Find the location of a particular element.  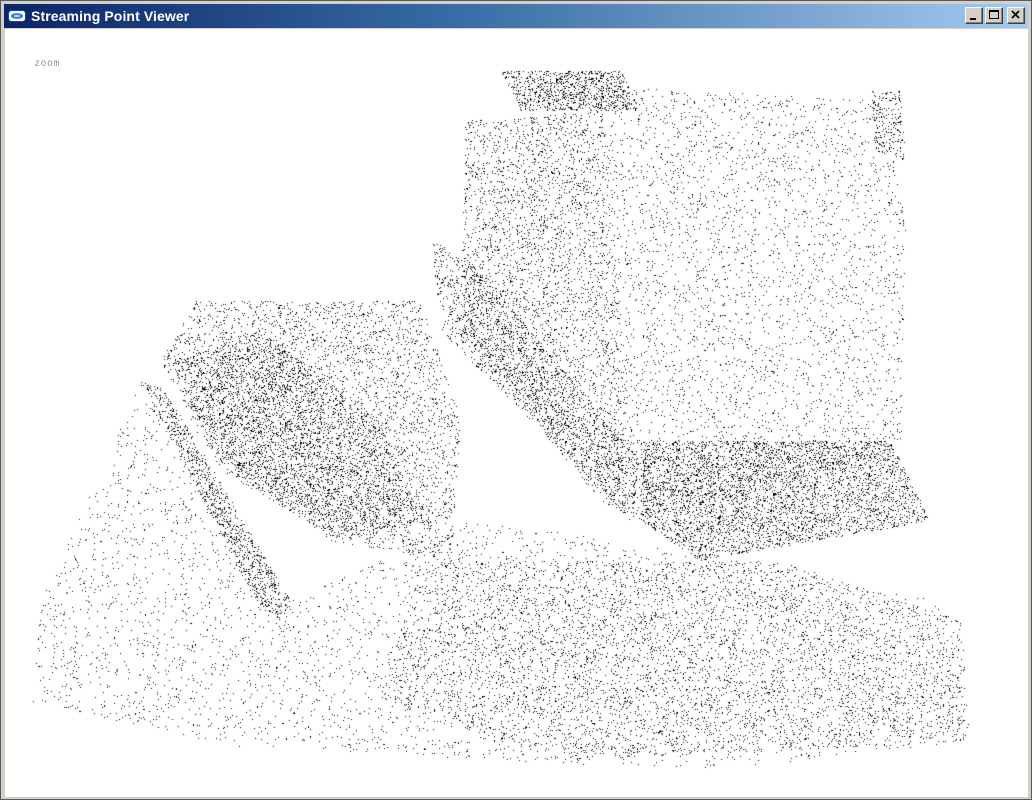

window-title: Streaming Point Viewer is located at coordinates (110, 16).